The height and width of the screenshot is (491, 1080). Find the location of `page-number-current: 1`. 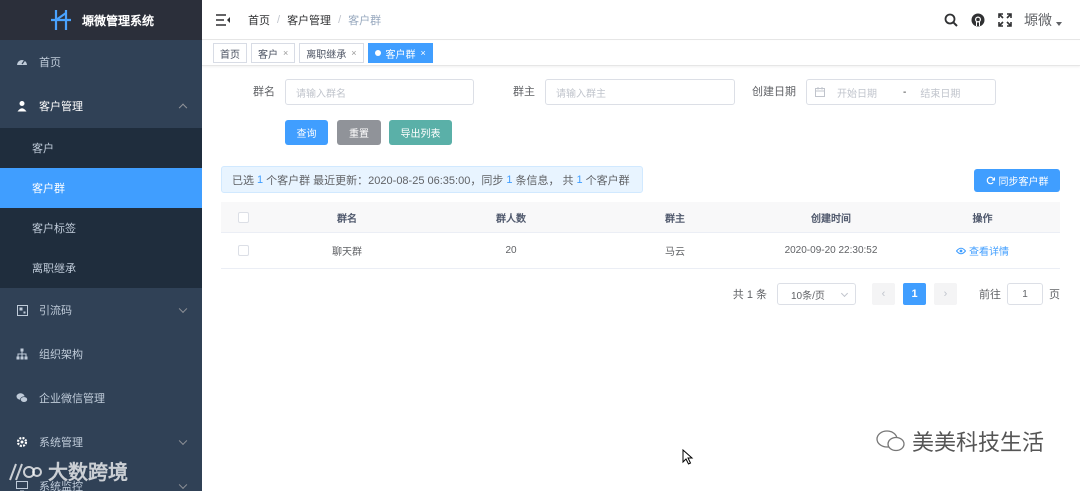

page-number-current: 1 is located at coordinates (914, 294).